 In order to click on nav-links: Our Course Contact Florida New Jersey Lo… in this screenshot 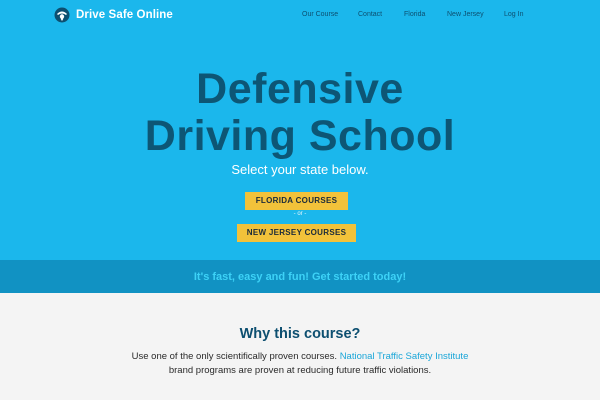, I will do `click(300, 17)`.